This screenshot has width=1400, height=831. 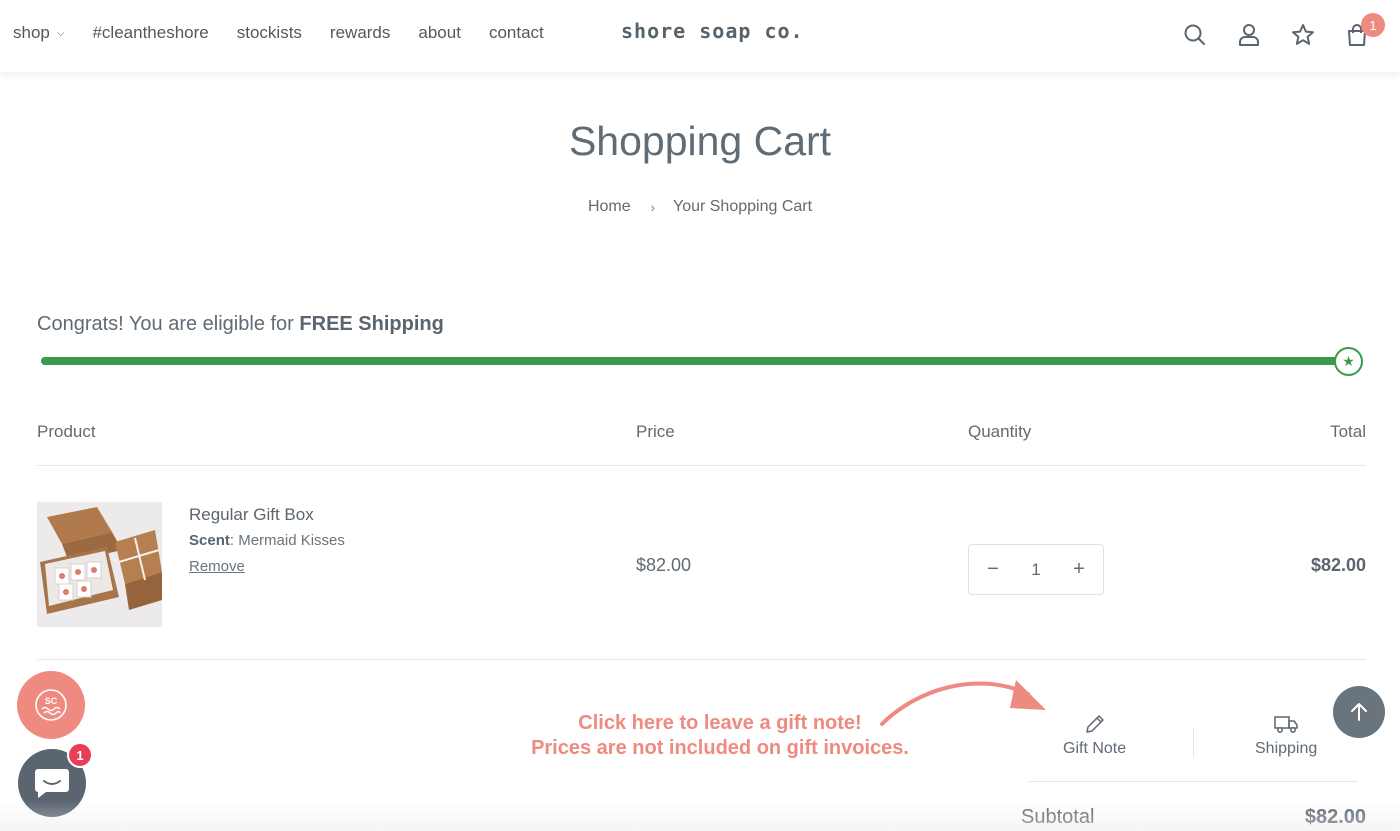 I want to click on user-icon, so click(x=1249, y=35).